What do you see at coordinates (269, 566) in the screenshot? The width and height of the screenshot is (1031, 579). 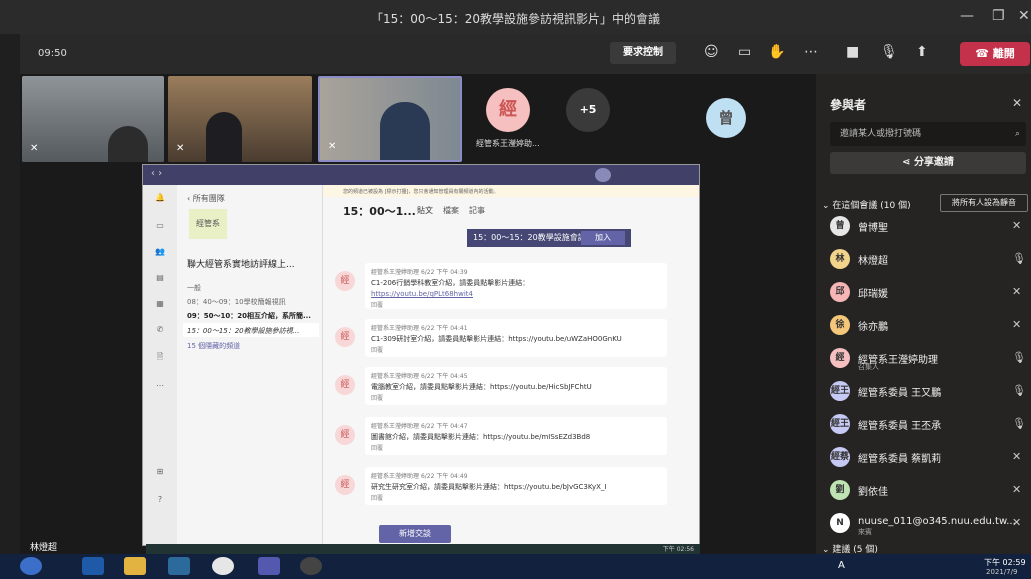 I see `teams-taskbar-icon` at bounding box center [269, 566].